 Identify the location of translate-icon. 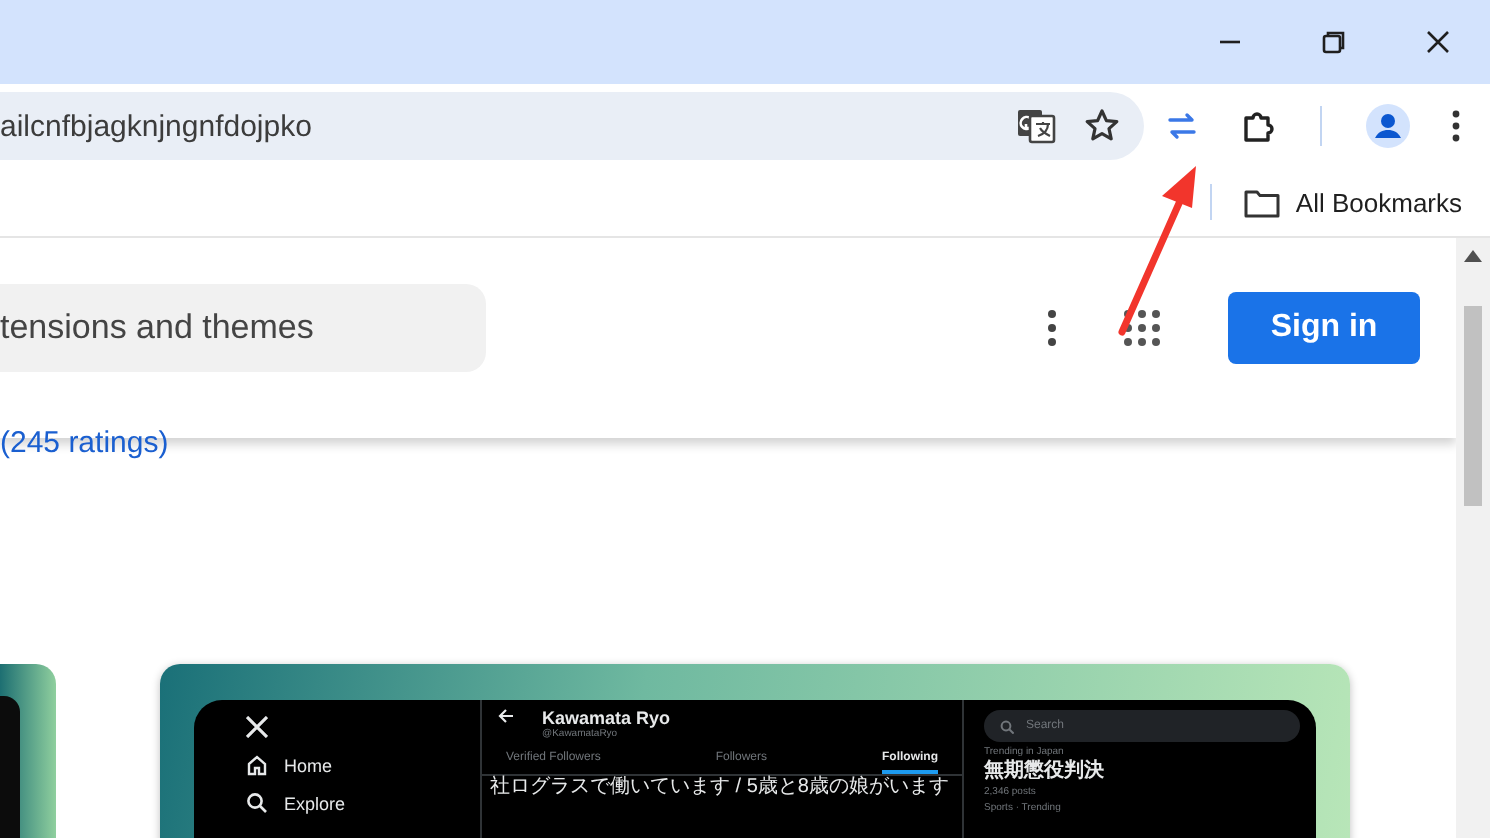
(1036, 126).